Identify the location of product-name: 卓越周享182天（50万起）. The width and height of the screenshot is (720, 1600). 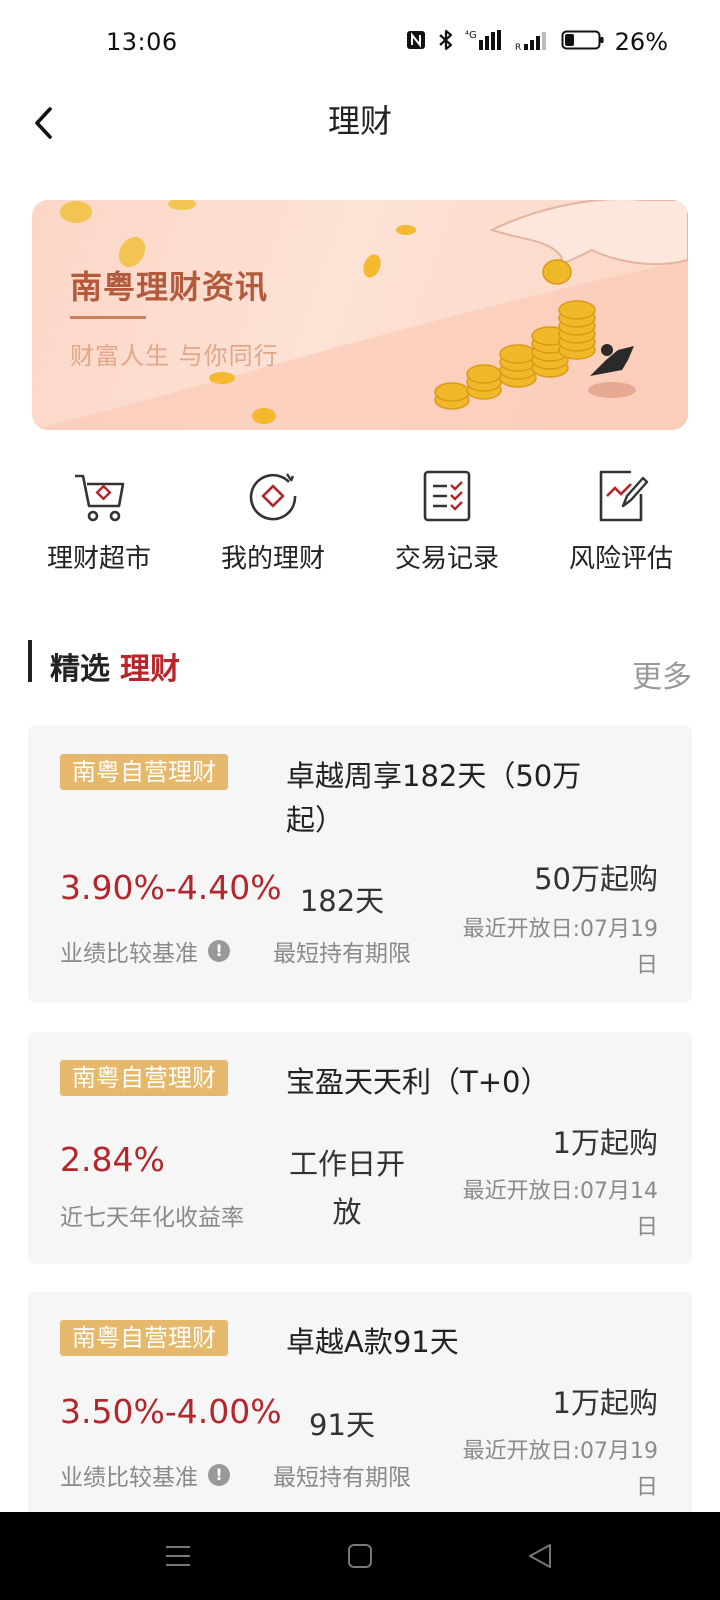
(434, 798).